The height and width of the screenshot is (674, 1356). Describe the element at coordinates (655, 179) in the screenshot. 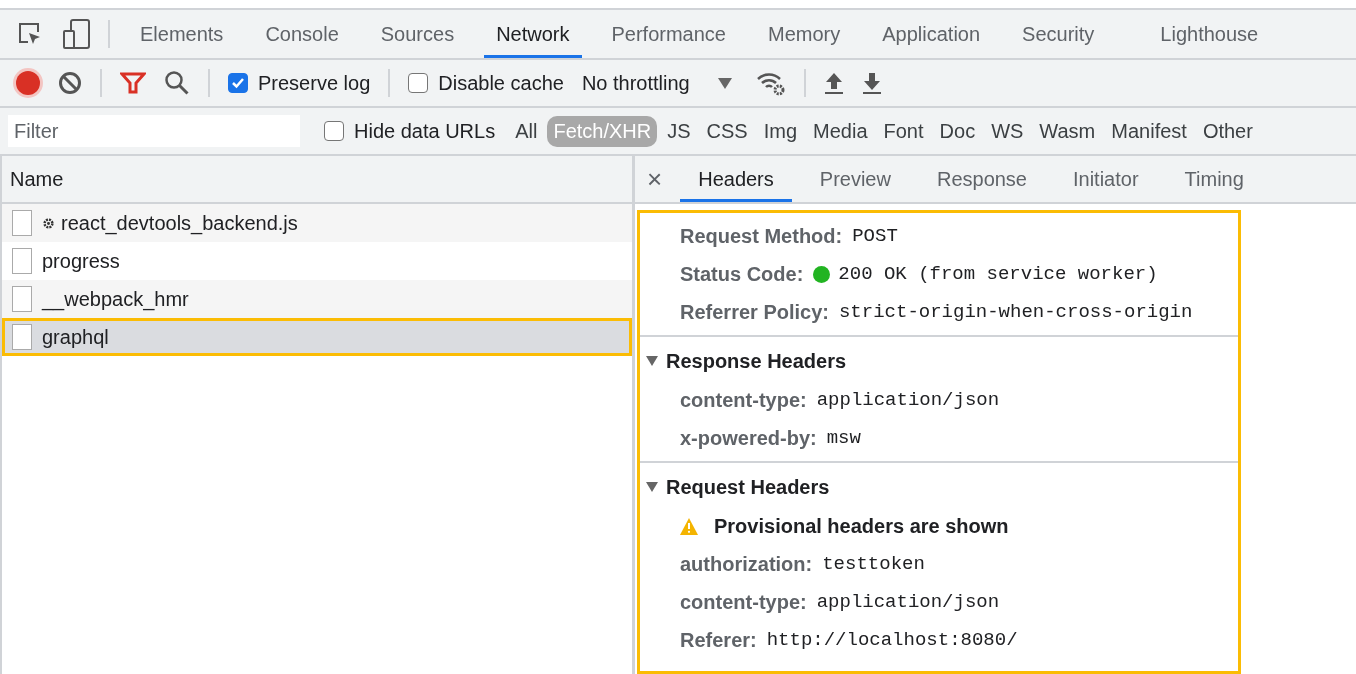

I see `close-button: ×` at that location.